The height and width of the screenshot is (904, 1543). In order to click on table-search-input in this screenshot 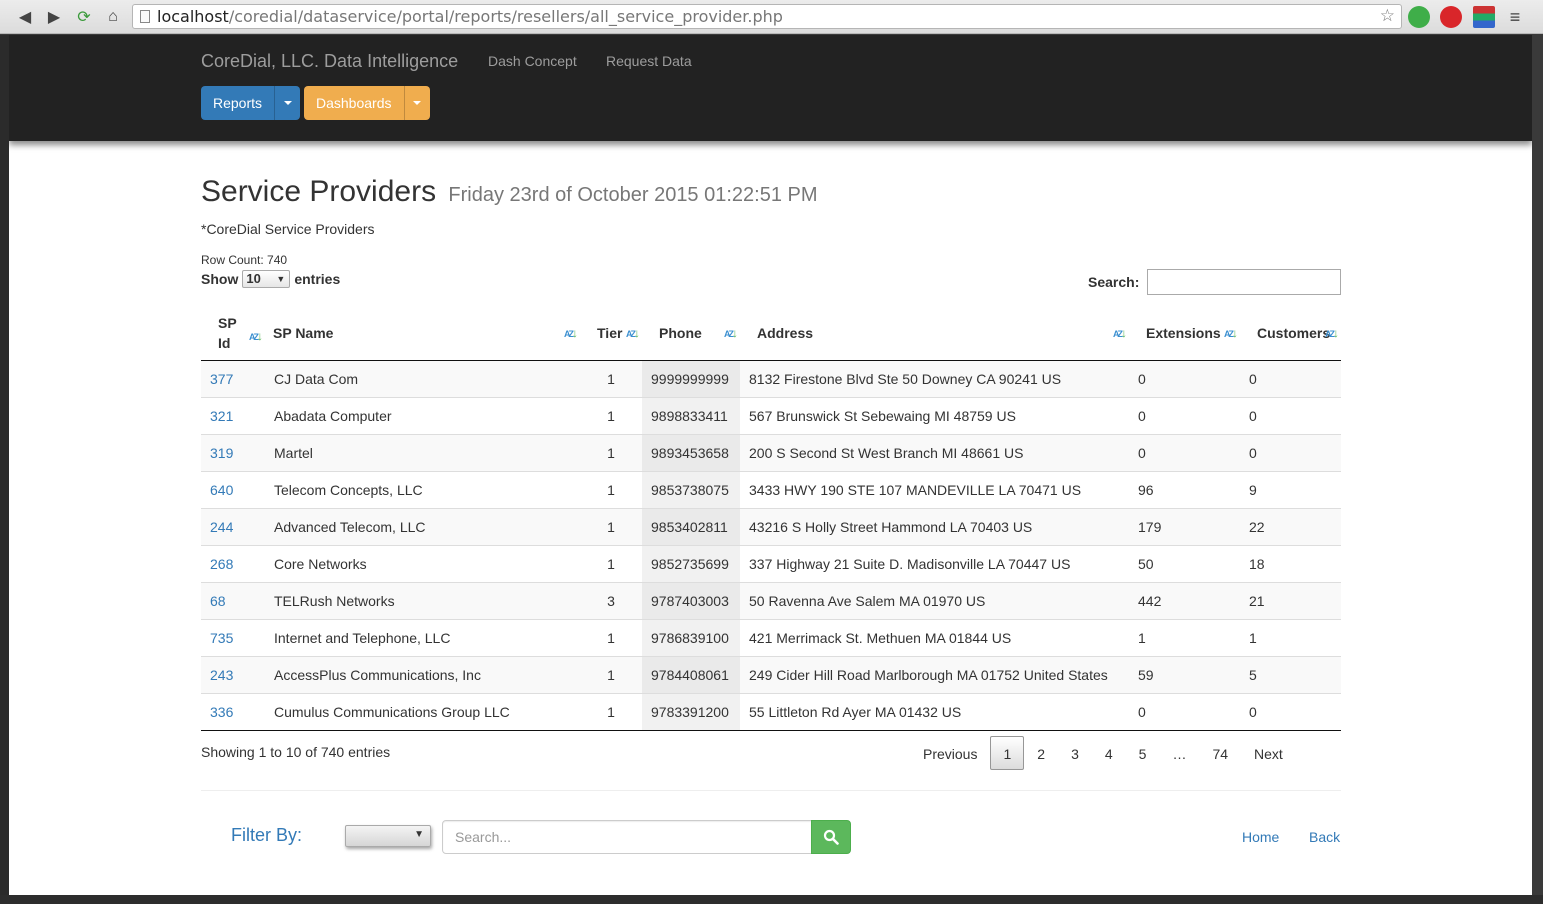, I will do `click(1244, 282)`.